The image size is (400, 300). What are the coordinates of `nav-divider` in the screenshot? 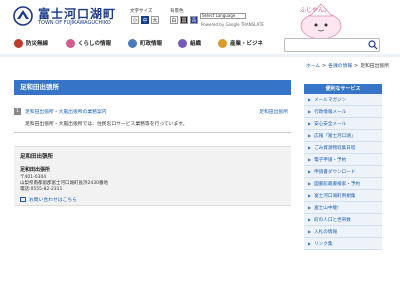 It's located at (200, 55).